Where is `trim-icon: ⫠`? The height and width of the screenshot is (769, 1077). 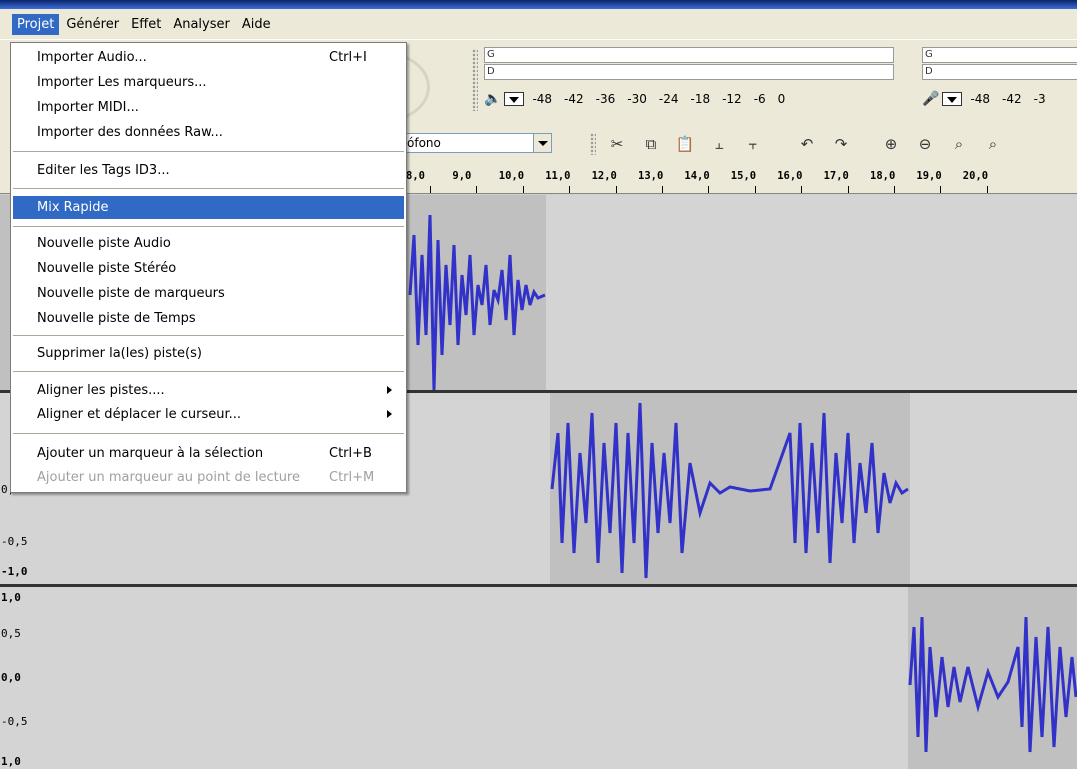
trim-icon: ⫠ is located at coordinates (719, 144).